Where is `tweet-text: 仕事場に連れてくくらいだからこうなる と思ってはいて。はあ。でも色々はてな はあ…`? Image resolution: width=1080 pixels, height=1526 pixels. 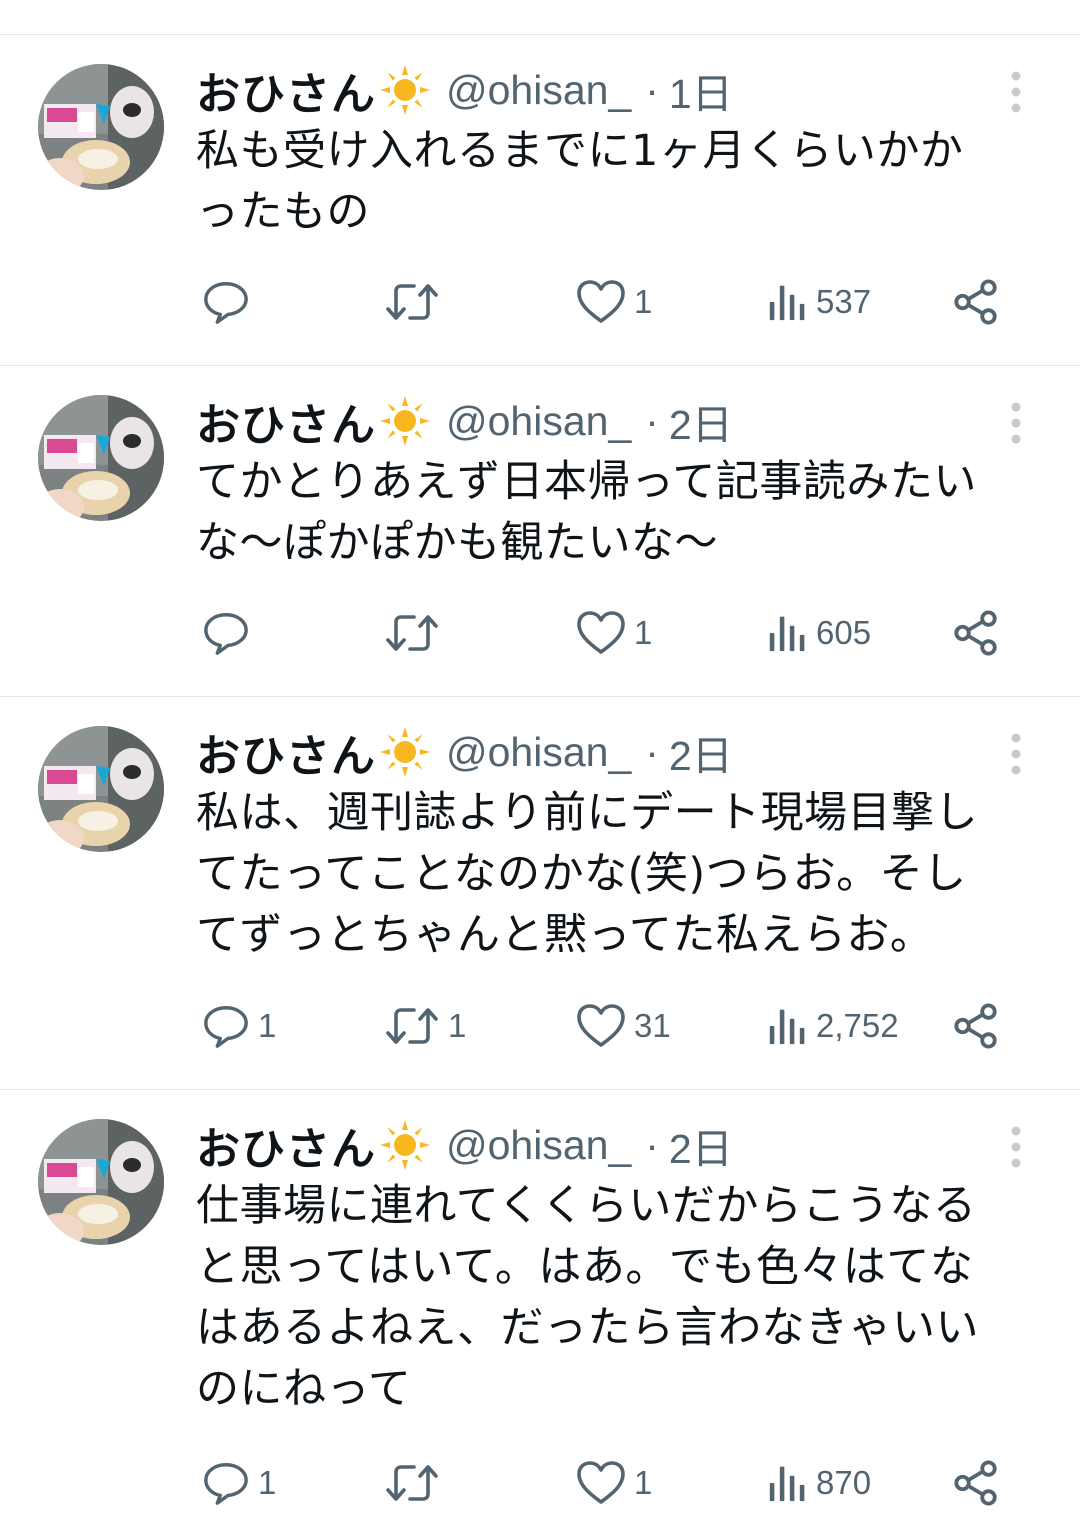 tweet-text: 仕事場に連れてくくらいだからこうなる と思ってはいて。はあ。でも色々はてな はあ… is located at coordinates (587, 1297).